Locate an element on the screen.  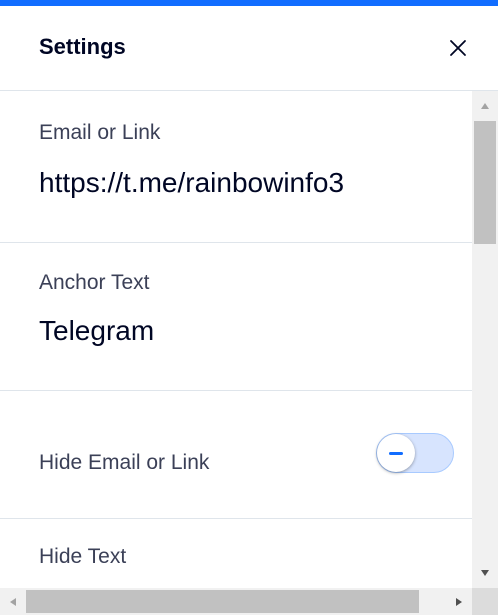
scroll-right-arrow is located at coordinates (459, 601).